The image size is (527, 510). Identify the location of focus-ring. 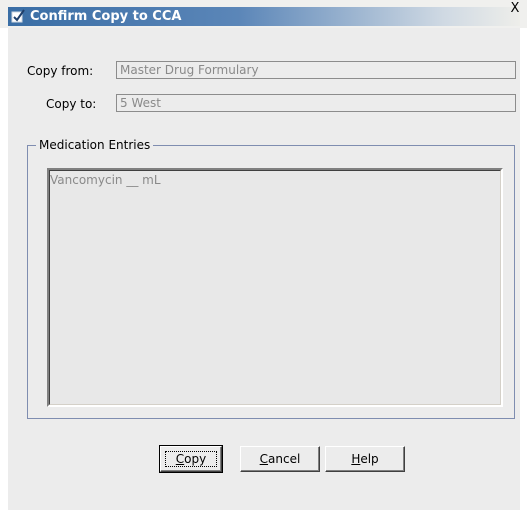
(191, 459).